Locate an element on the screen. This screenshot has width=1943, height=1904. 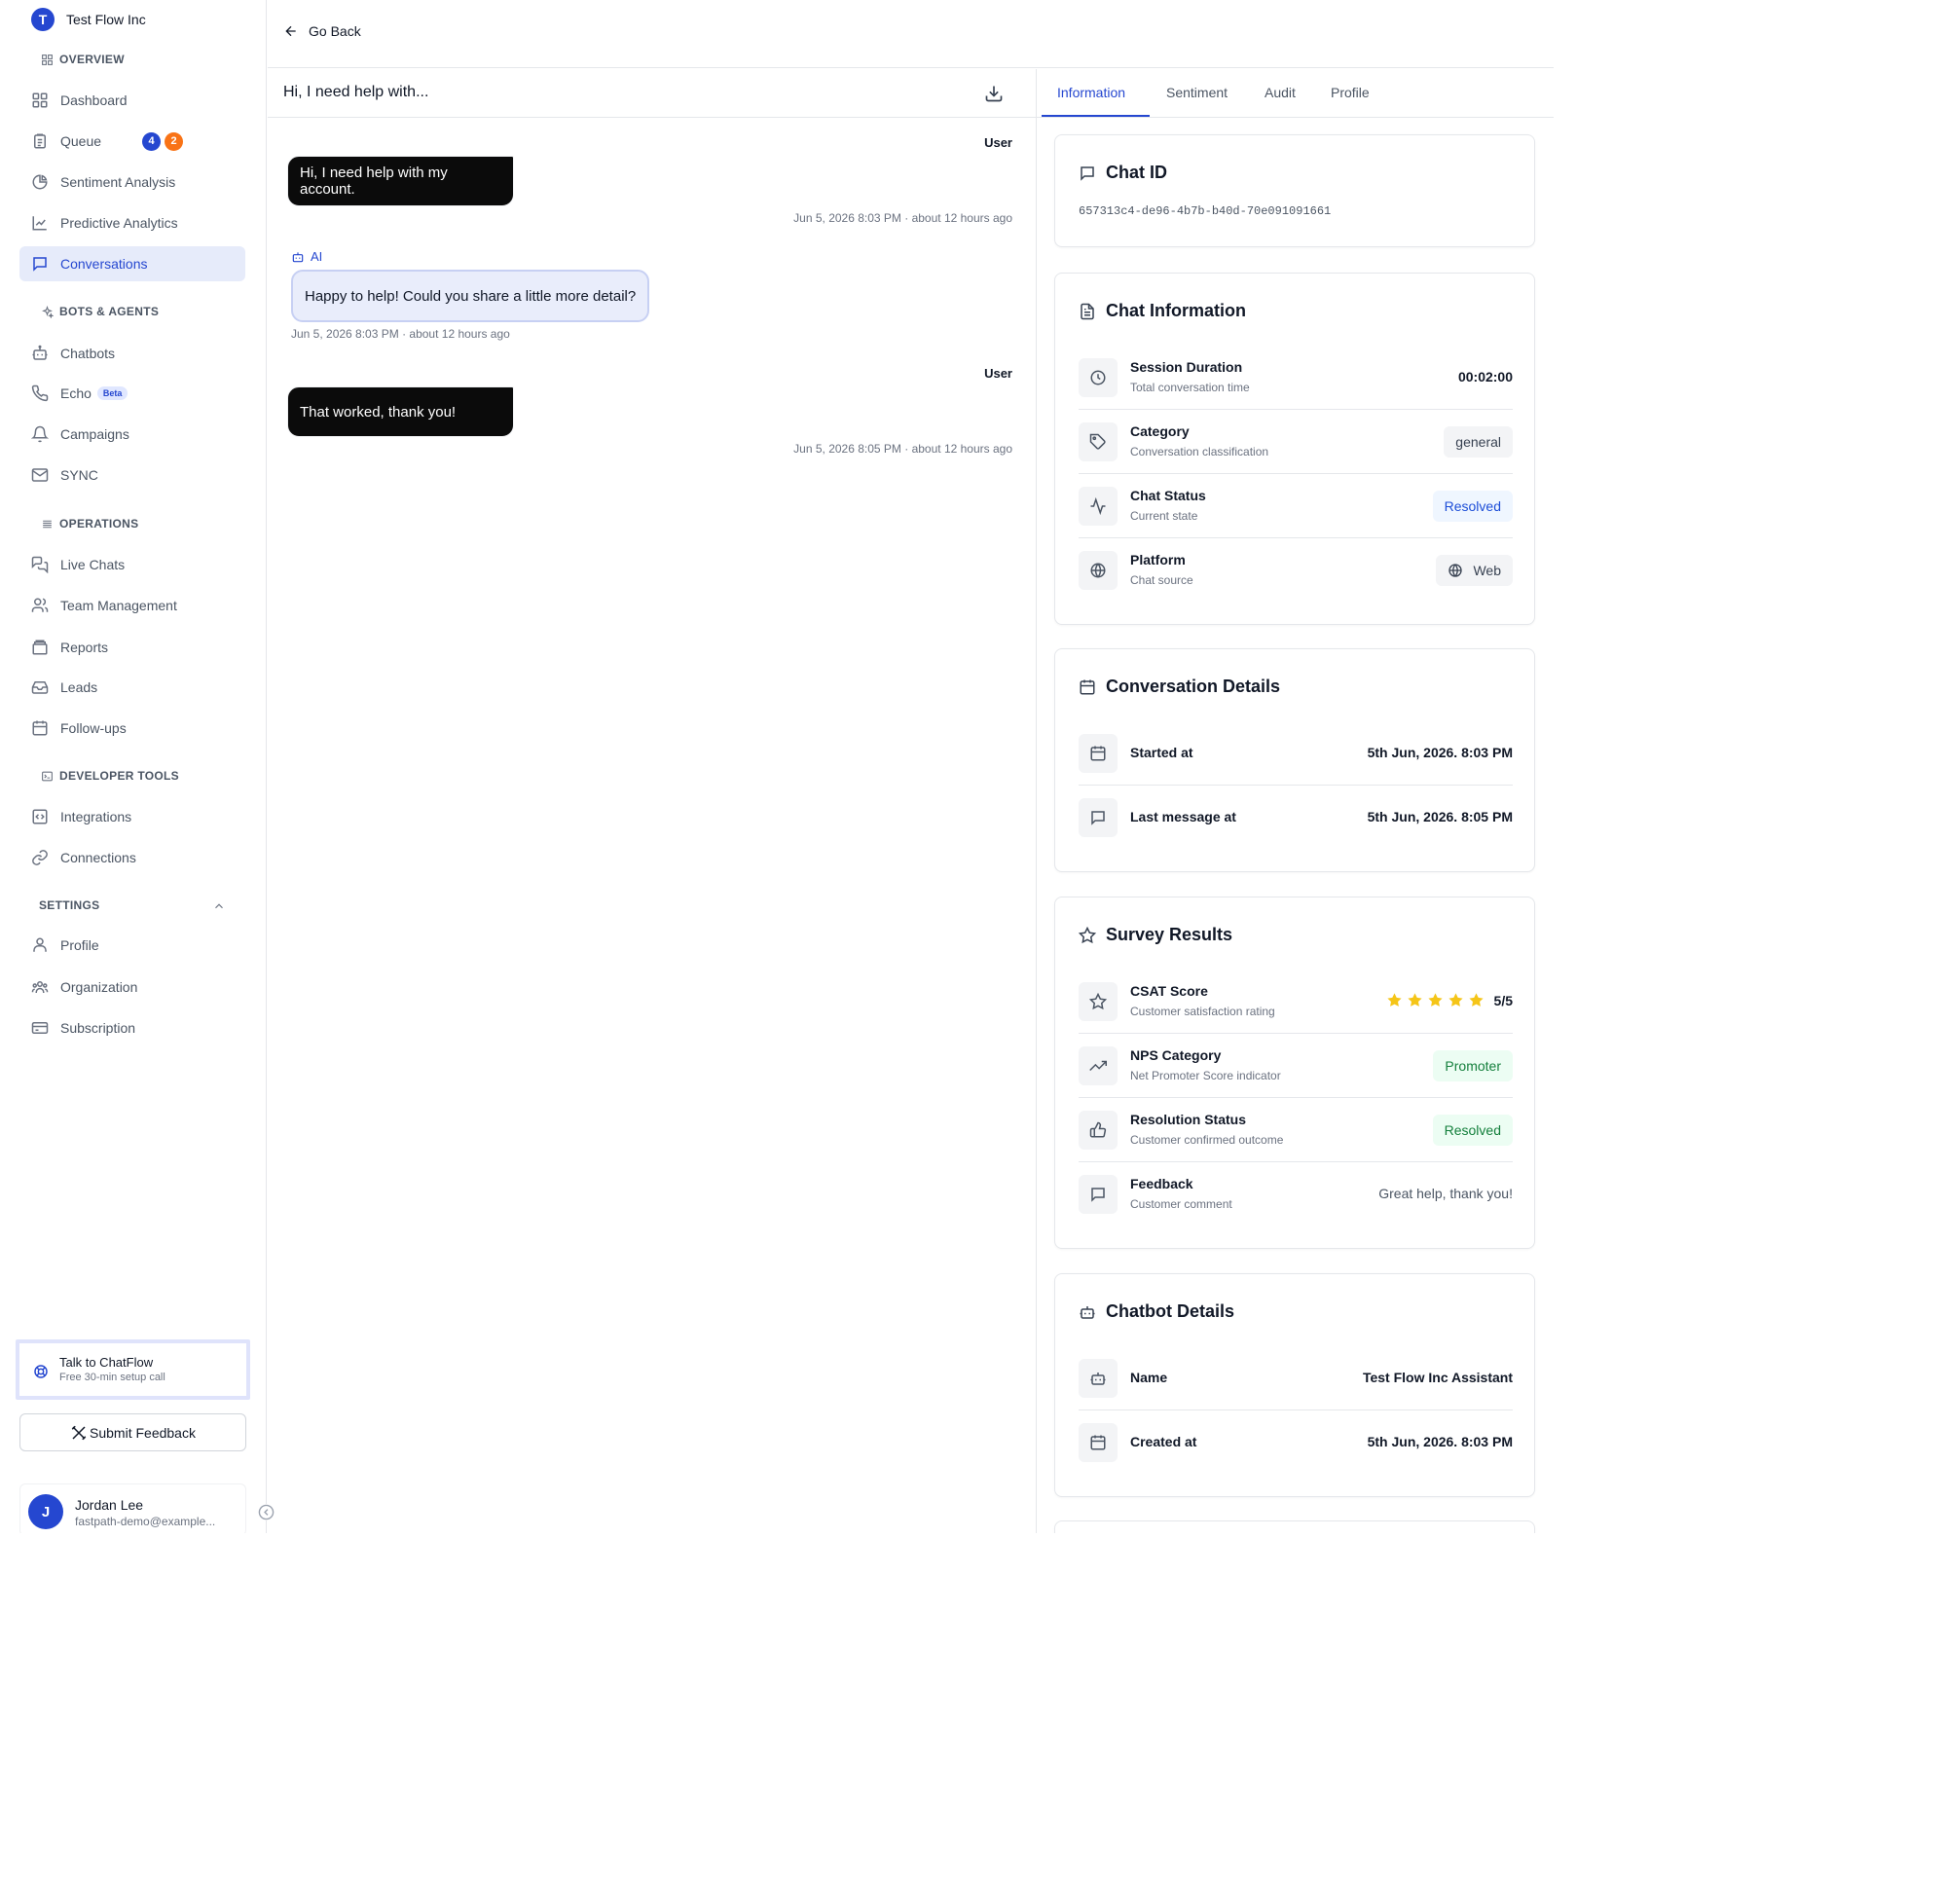
star-icon is located at coordinates (1087, 934).